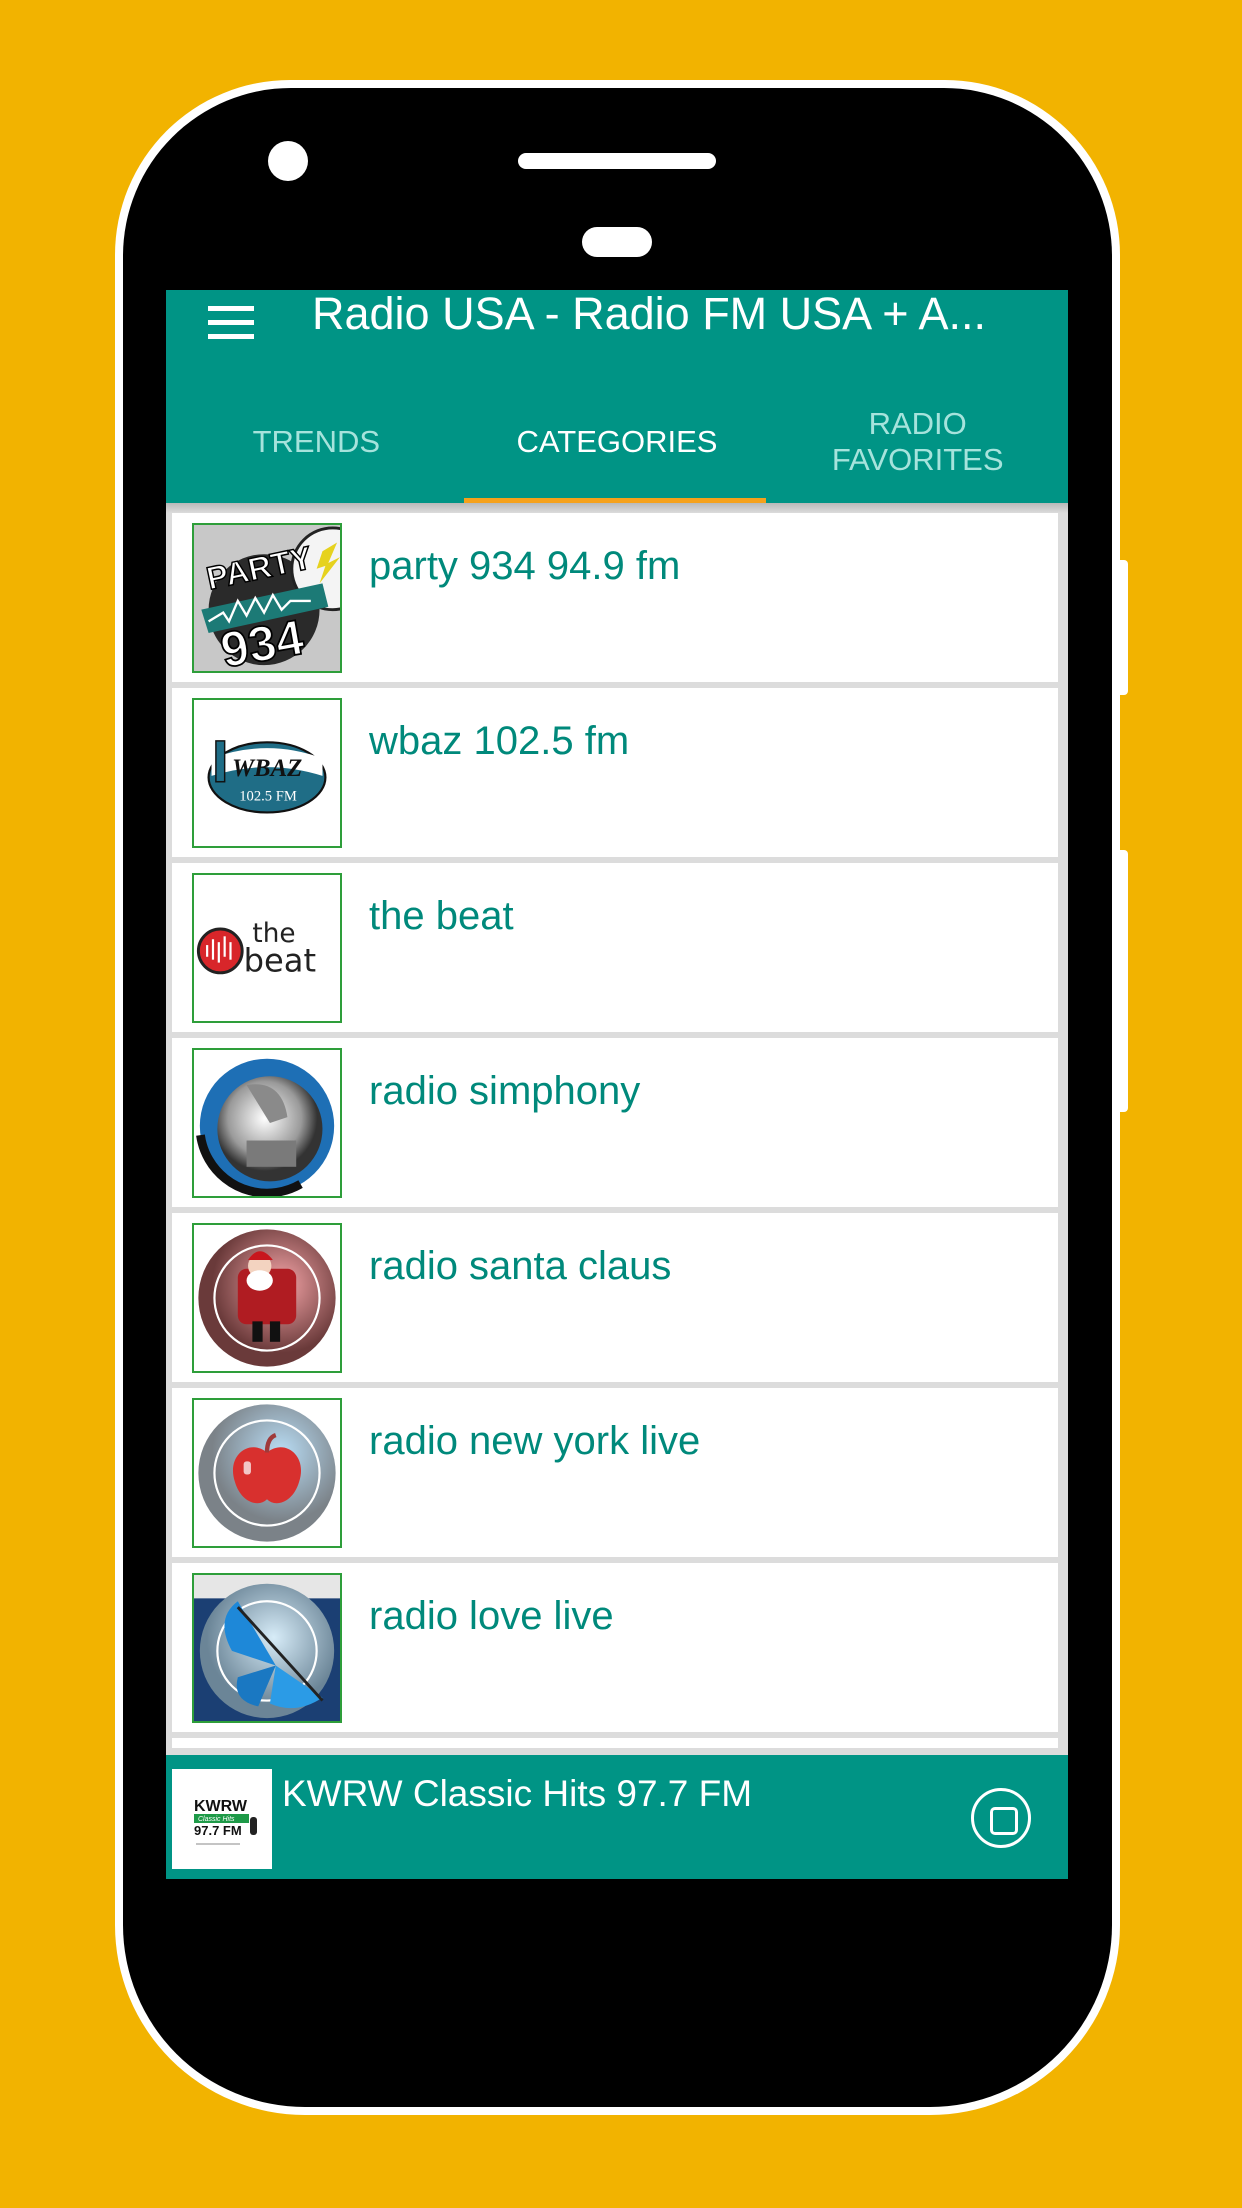 The width and height of the screenshot is (1242, 2208). I want to click on tab-categories: CATEGORIES, so click(617, 441).